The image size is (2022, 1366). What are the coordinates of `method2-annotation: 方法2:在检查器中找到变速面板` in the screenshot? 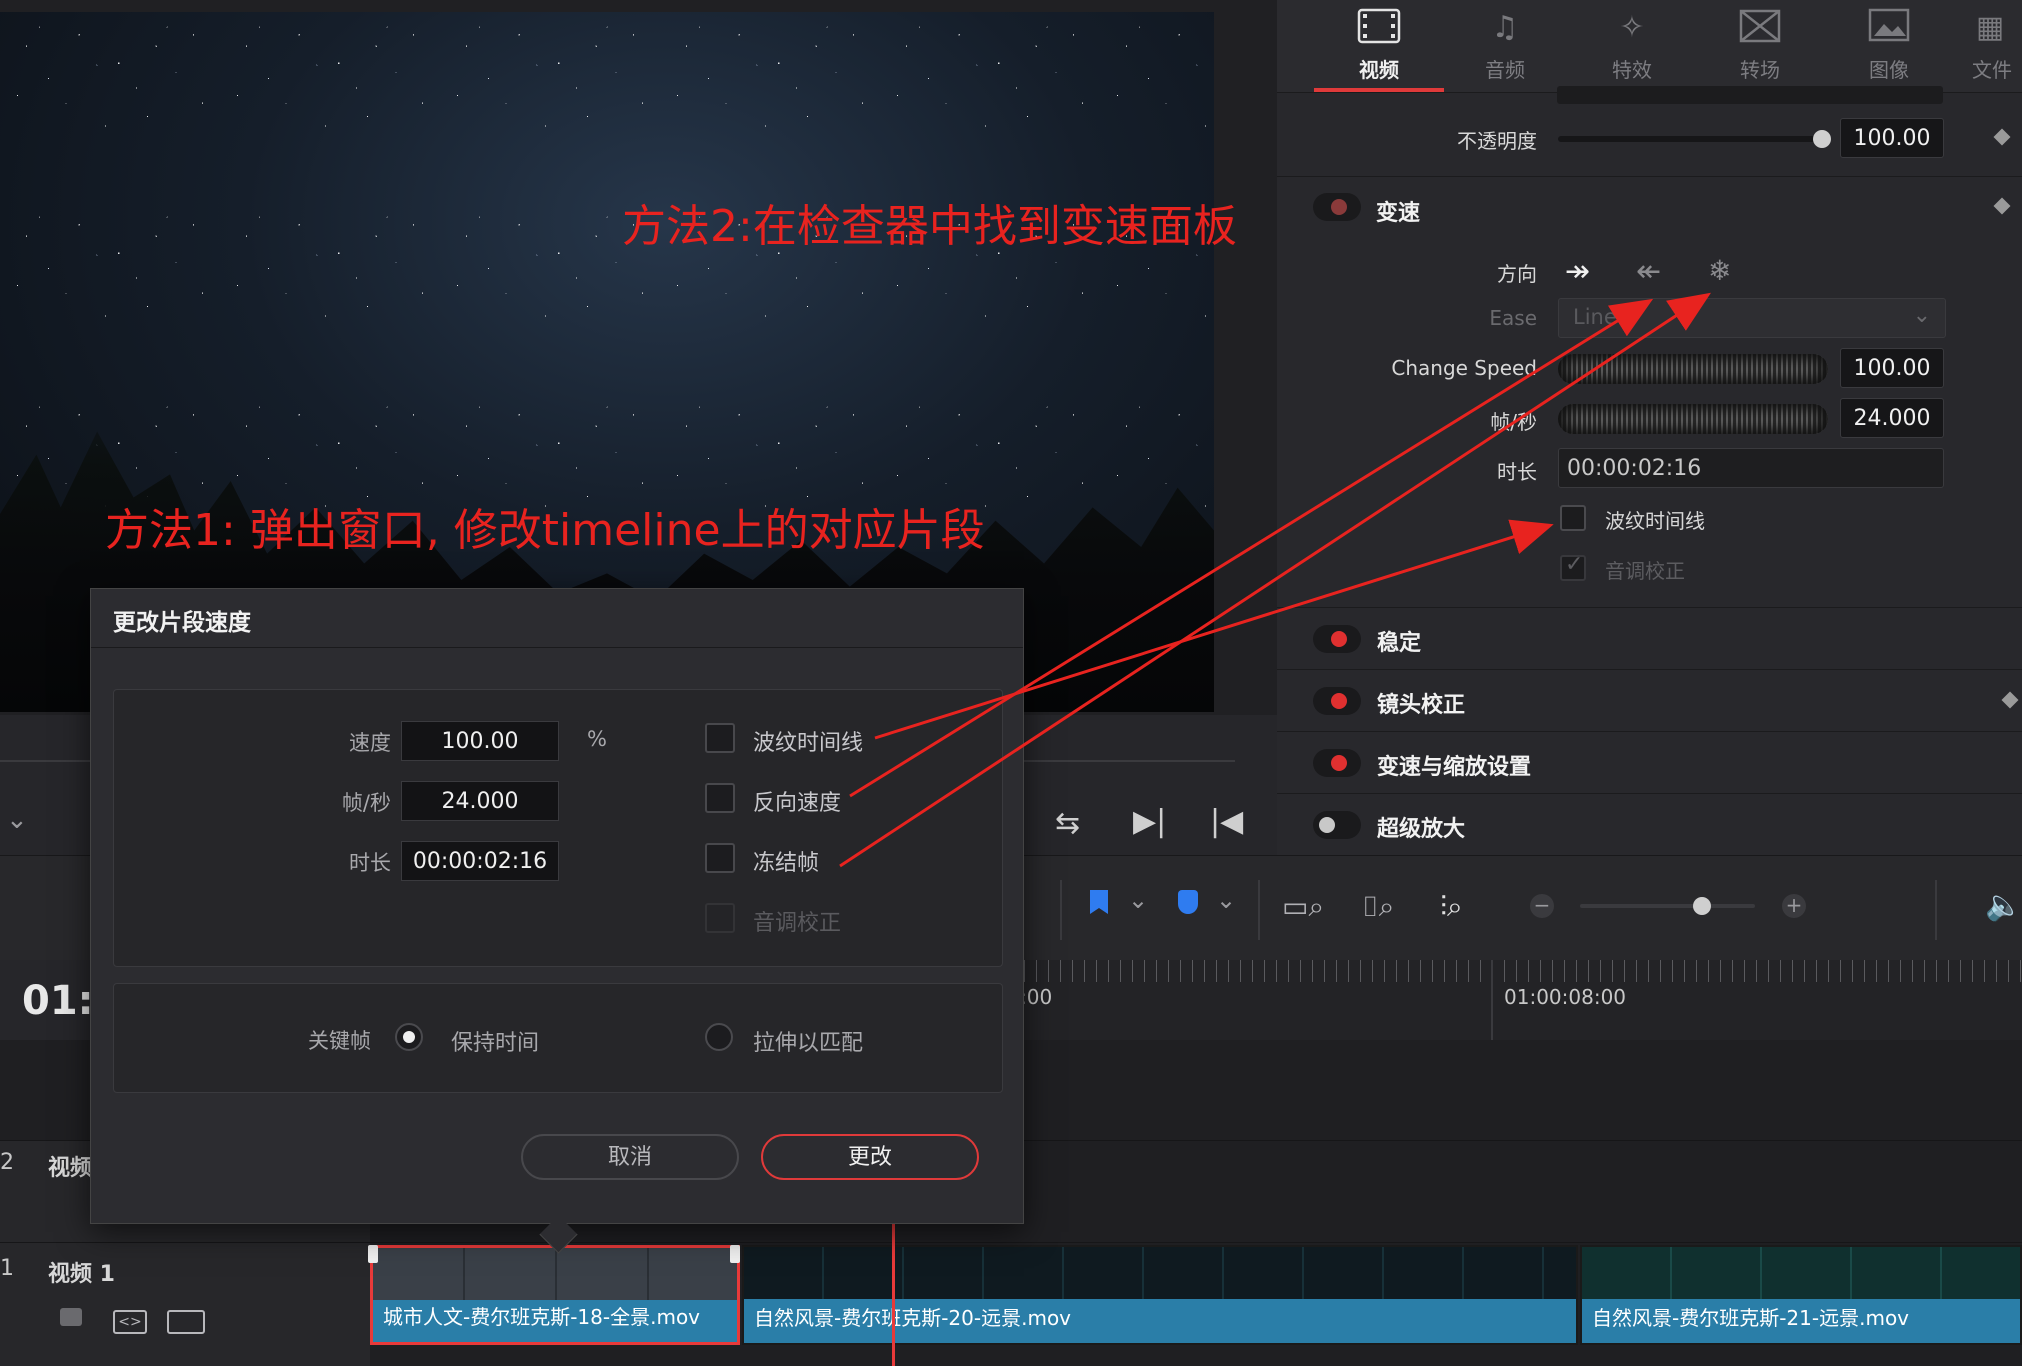 It's located at (929, 226).